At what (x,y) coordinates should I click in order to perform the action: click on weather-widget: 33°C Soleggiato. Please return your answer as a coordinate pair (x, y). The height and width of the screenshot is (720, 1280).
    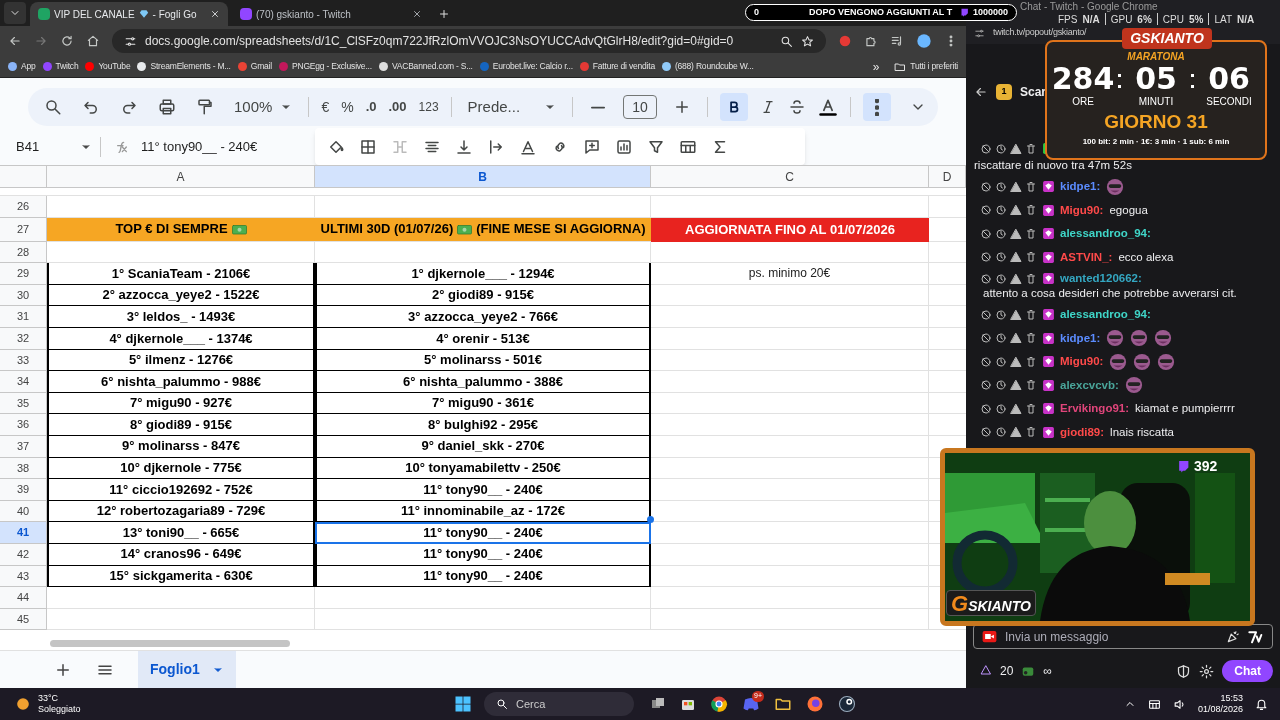
    Looking at the image, I should click on (225, 704).